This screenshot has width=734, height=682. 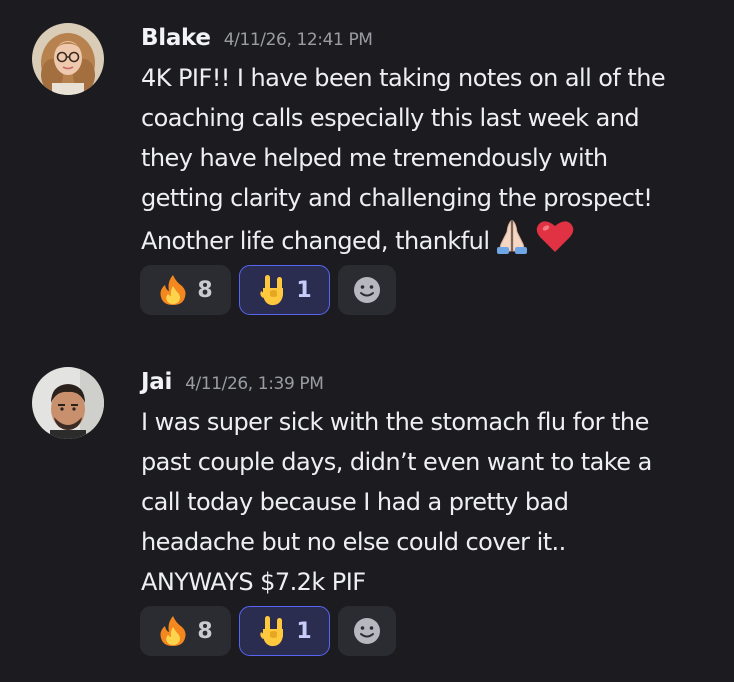 What do you see at coordinates (254, 384) in the screenshot?
I see `timestamp: 4/11/26, 1:39 PM` at bounding box center [254, 384].